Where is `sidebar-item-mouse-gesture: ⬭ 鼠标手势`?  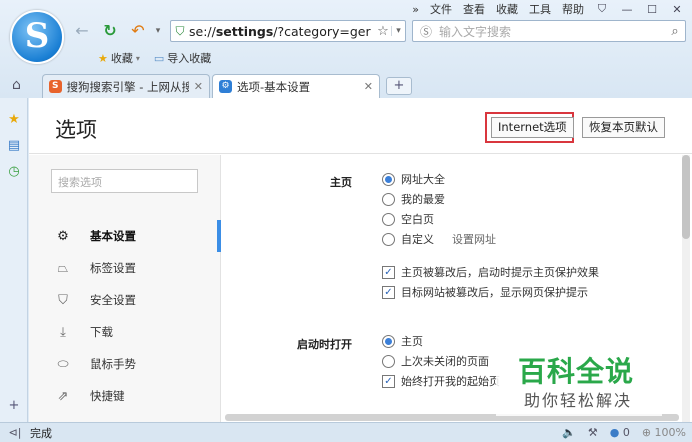 sidebar-item-mouse-gesture: ⬭ 鼠标手势 is located at coordinates (125, 364).